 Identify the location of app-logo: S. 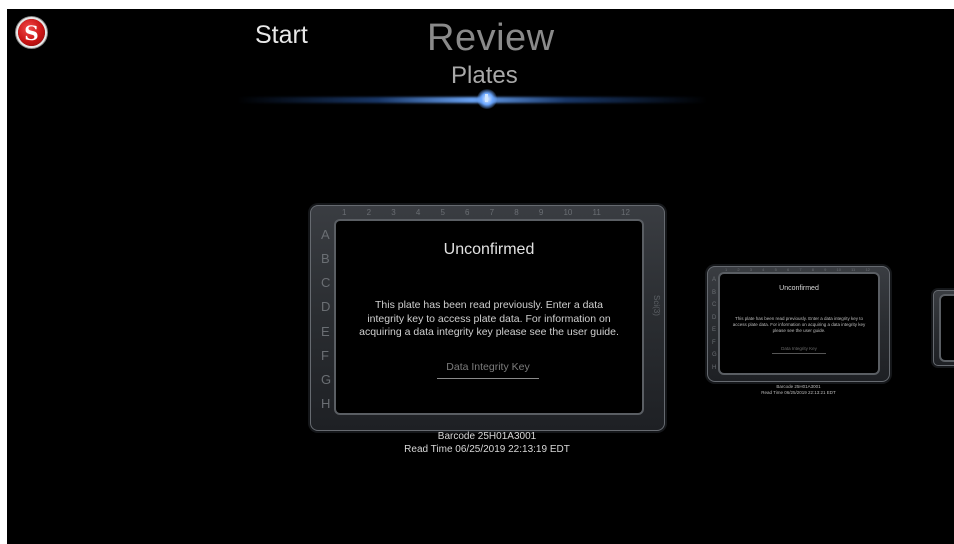
(31, 32).